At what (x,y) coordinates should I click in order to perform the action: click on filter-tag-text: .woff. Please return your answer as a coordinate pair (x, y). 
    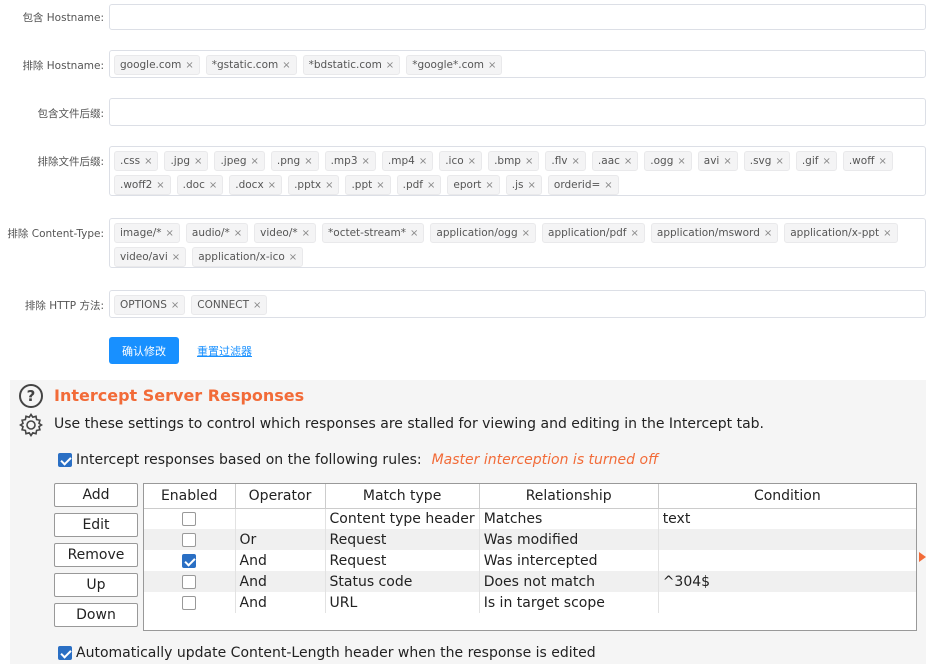
    Looking at the image, I should click on (861, 161).